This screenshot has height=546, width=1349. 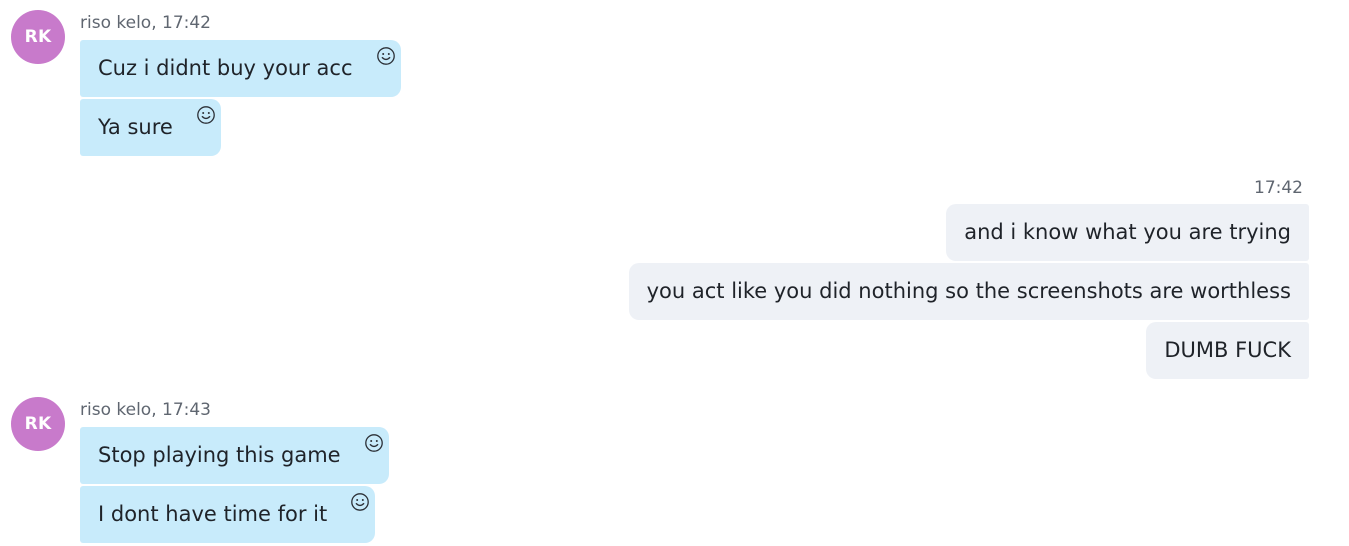 I want to click on message-text: Stop playing this game, so click(x=219, y=455).